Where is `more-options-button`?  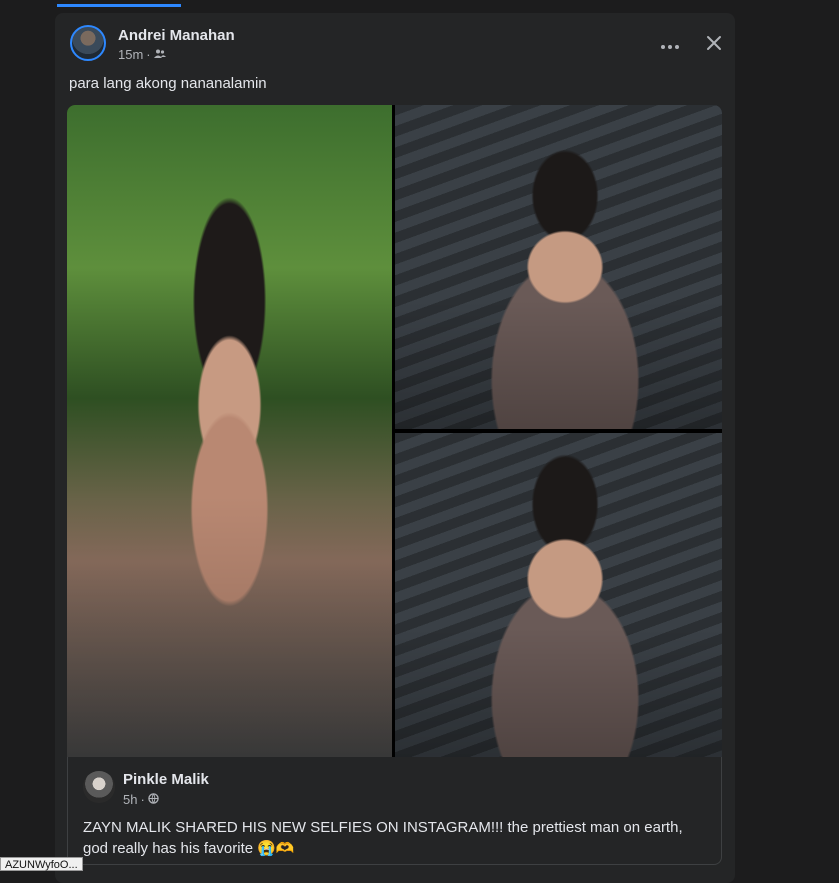
more-options-button is located at coordinates (670, 45).